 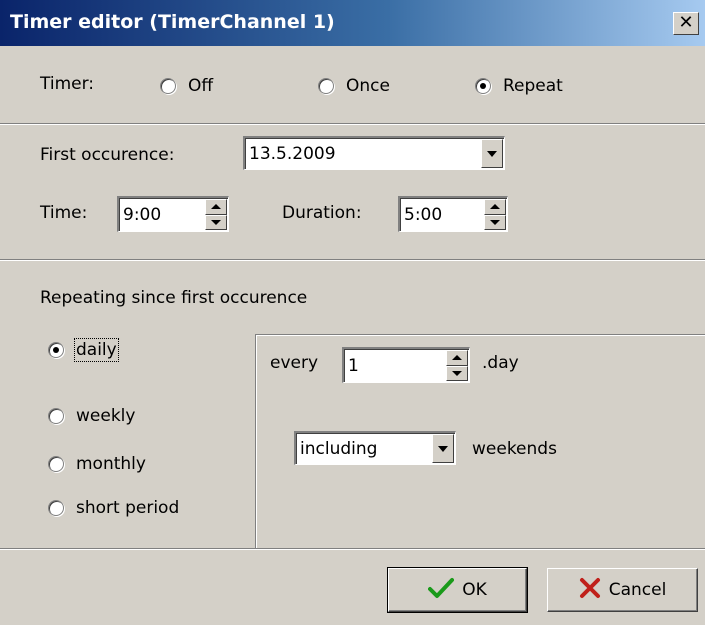 What do you see at coordinates (56, 464) in the screenshot?
I see `radio-monthly` at bounding box center [56, 464].